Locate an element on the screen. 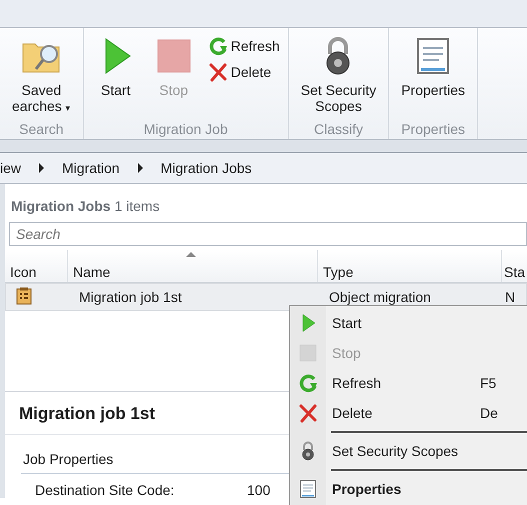 The image size is (527, 505). breadcrumb-item: Migration is located at coordinates (91, 168).